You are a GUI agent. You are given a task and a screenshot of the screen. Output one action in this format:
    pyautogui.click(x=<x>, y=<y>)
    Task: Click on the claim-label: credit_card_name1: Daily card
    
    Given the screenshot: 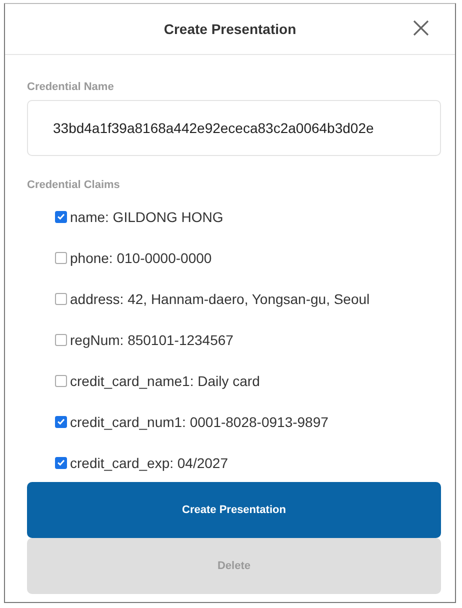 What is the action you would take?
    pyautogui.click(x=165, y=380)
    